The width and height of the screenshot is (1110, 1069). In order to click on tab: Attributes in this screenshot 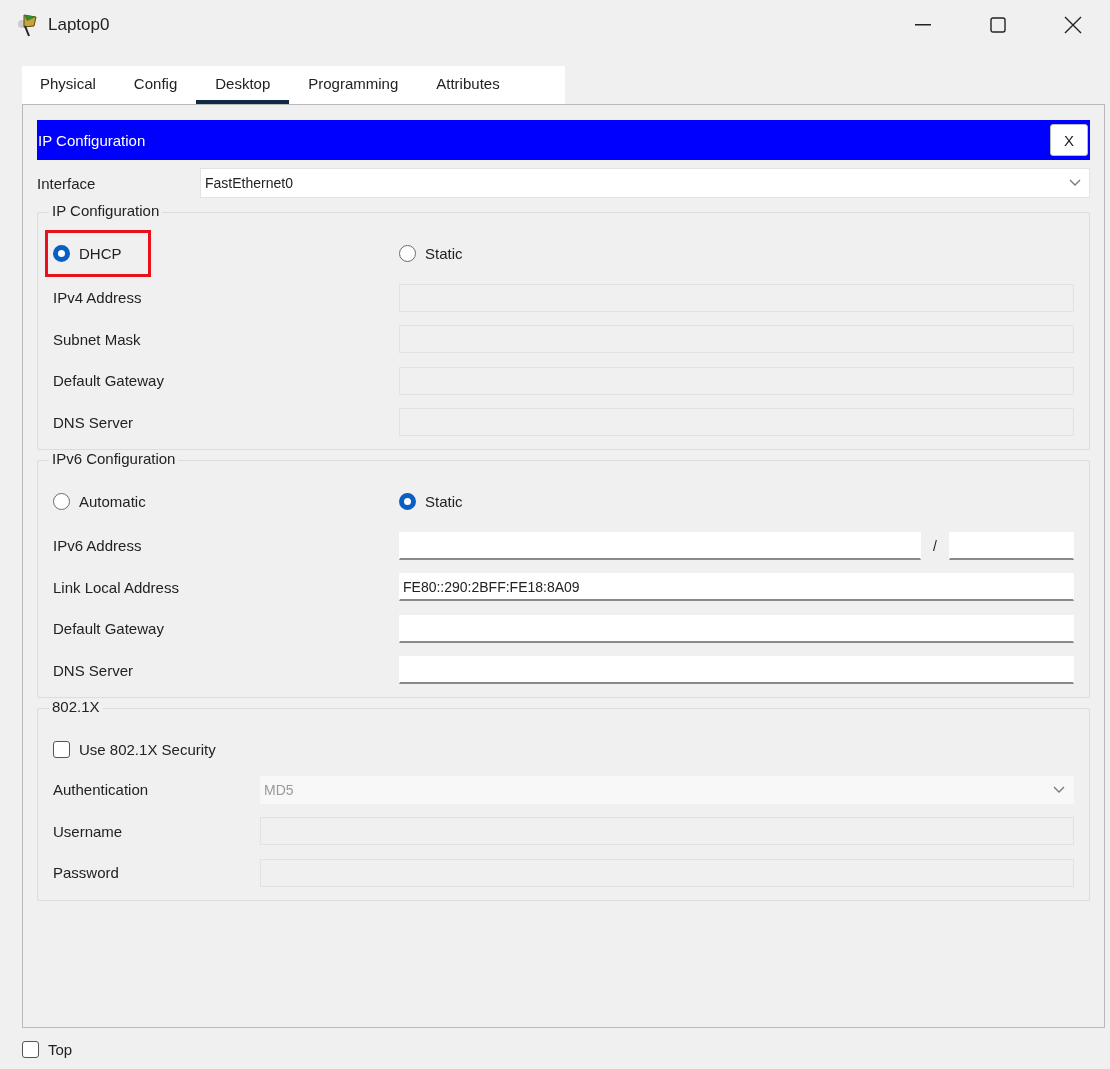, I will do `click(468, 85)`.